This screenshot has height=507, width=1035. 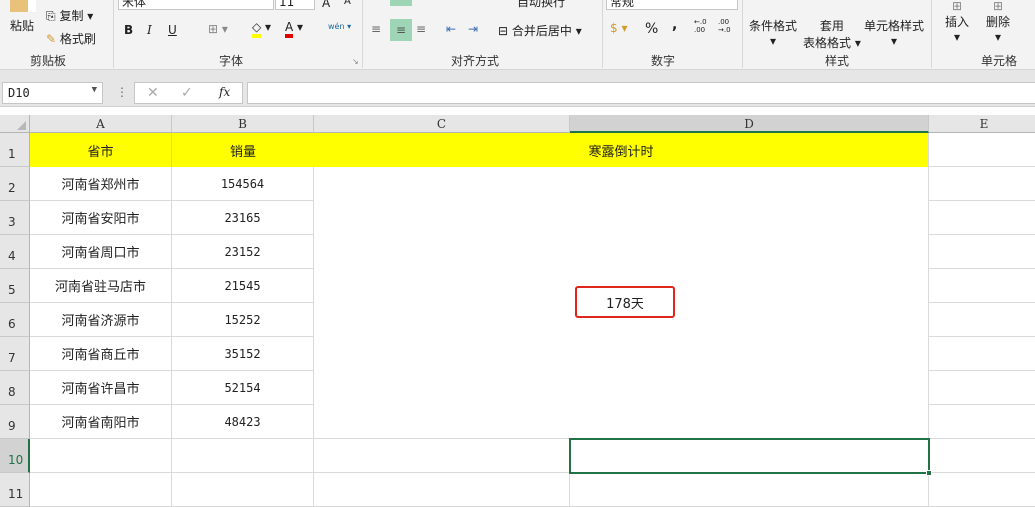 I want to click on row-header-5: 5, so click(x=15, y=286).